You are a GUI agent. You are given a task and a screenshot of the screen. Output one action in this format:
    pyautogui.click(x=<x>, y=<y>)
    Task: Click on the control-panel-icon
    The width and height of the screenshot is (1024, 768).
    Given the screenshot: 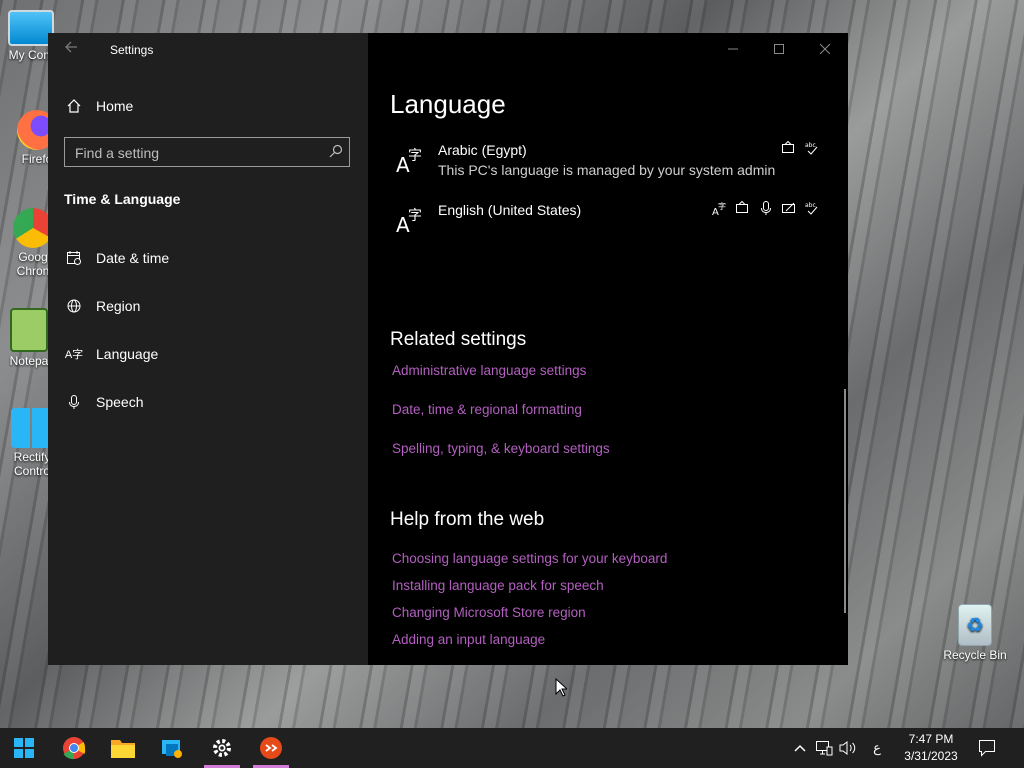 What is the action you would take?
    pyautogui.click(x=172, y=749)
    